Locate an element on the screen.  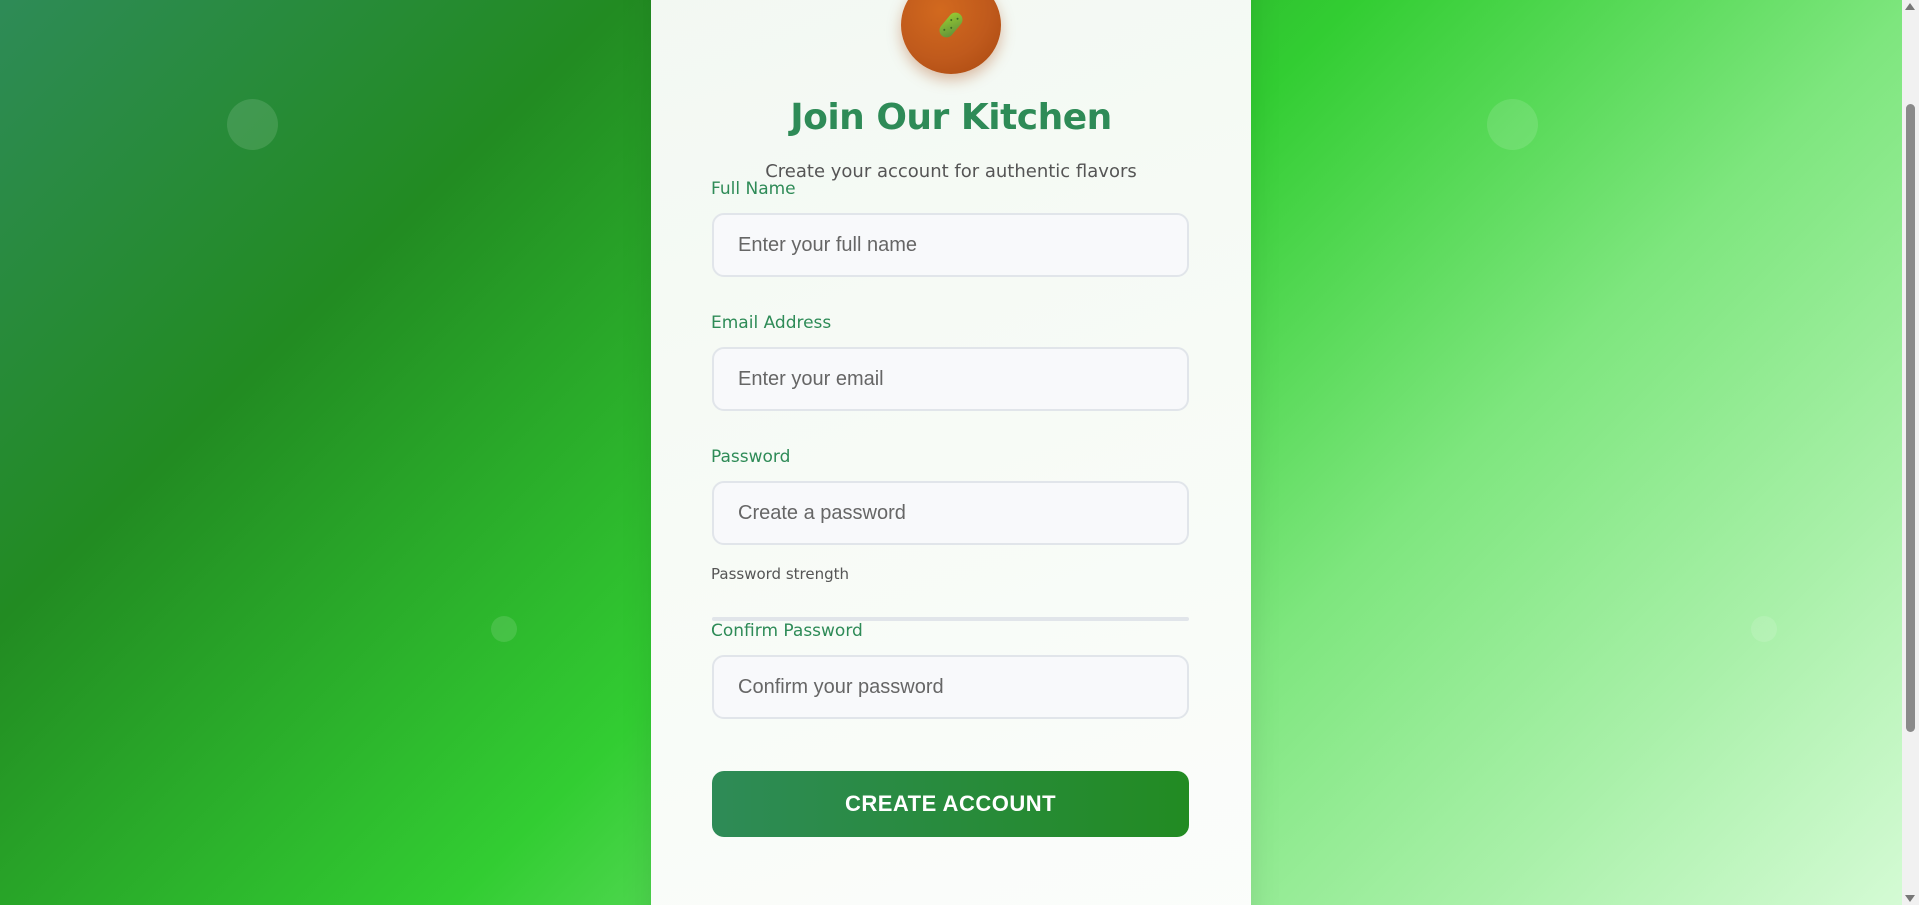
password-input is located at coordinates (950, 513).